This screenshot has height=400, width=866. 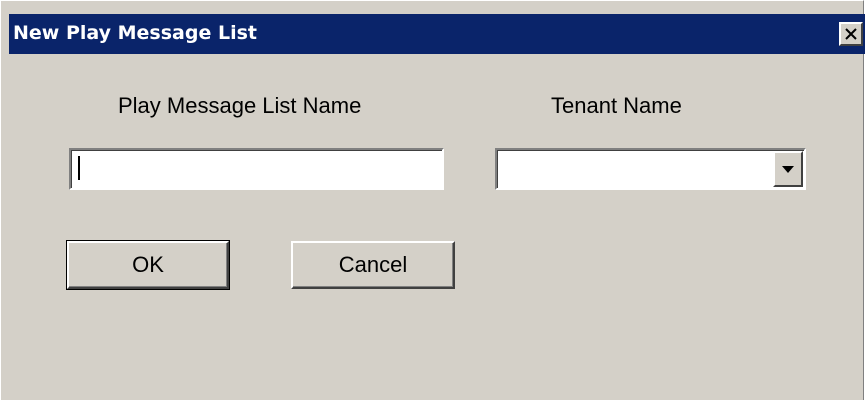 What do you see at coordinates (437, 34) in the screenshot?
I see `title-bar: New Play Message List` at bounding box center [437, 34].